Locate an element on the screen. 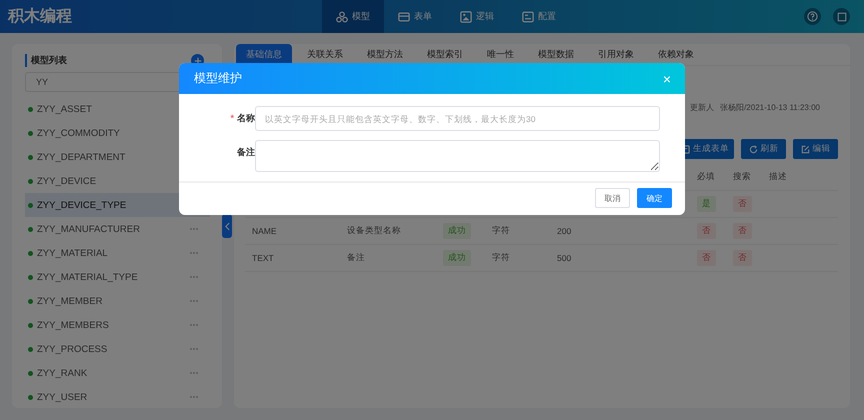  model-list-item: ZYY_PROCESS is located at coordinates (117, 349).